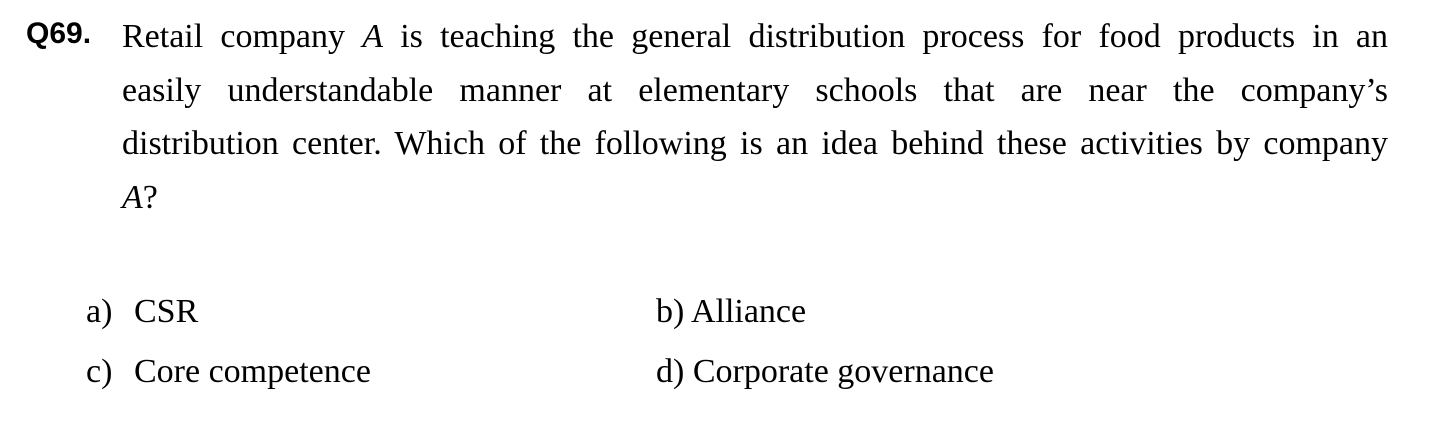 The width and height of the screenshot is (1450, 424). What do you see at coordinates (99, 371) in the screenshot?
I see `option-letter: c)` at bounding box center [99, 371].